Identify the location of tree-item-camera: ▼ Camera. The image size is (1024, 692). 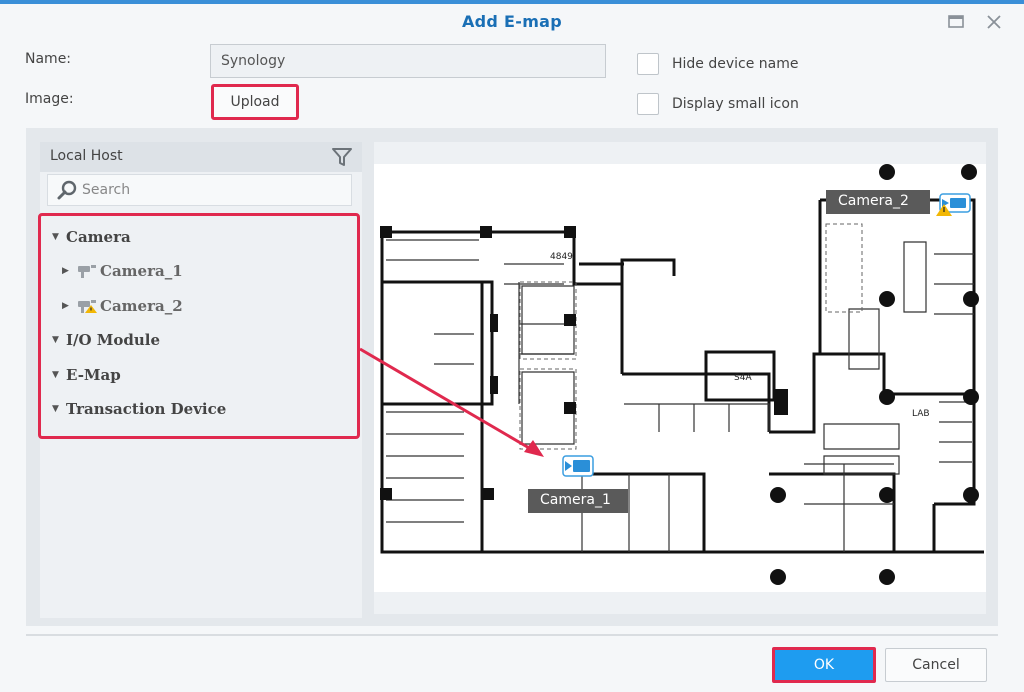
(91, 237).